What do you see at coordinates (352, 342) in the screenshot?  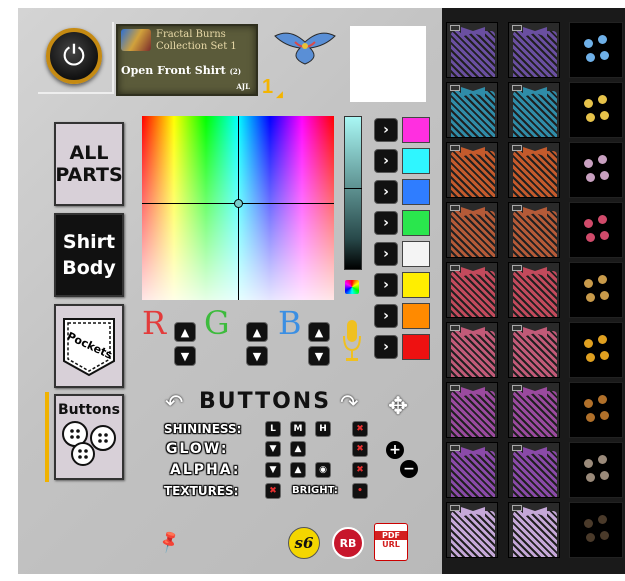 I see `microphone-icon` at bounding box center [352, 342].